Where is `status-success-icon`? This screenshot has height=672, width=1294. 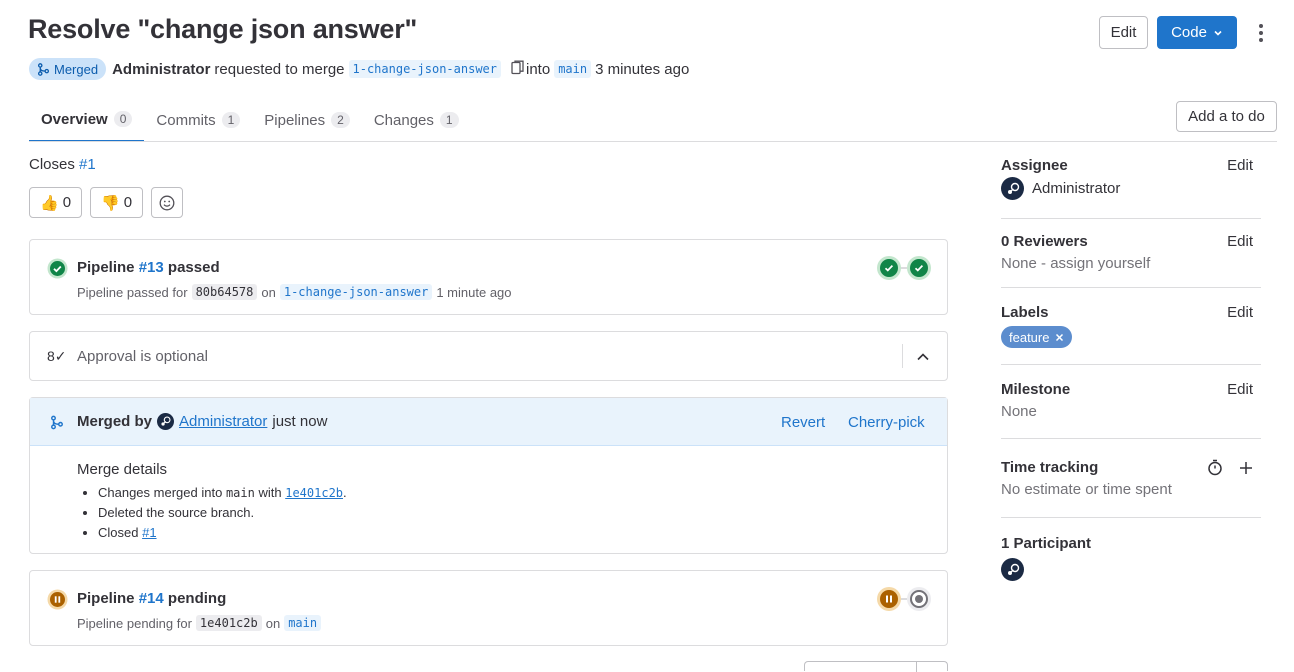 status-success-icon is located at coordinates (57, 268).